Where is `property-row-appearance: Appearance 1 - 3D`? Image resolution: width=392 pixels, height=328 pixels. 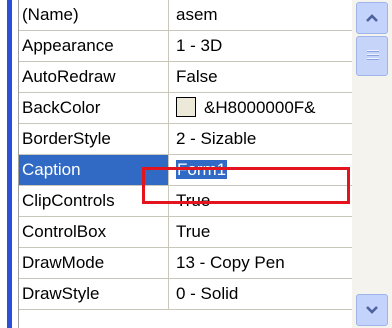 property-row-appearance: Appearance 1 - 3D is located at coordinates (186, 46).